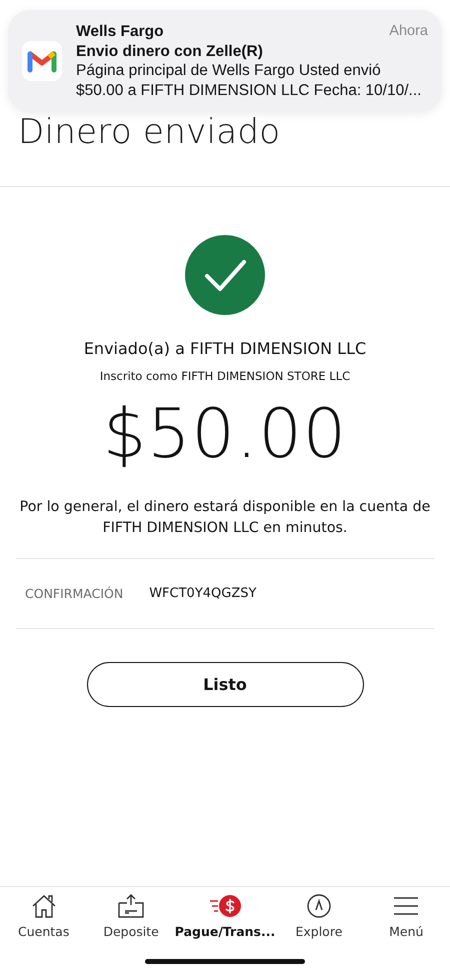 This screenshot has width=450, height=975. Describe the element at coordinates (42, 61) in the screenshot. I see `mail-app-icon` at that location.